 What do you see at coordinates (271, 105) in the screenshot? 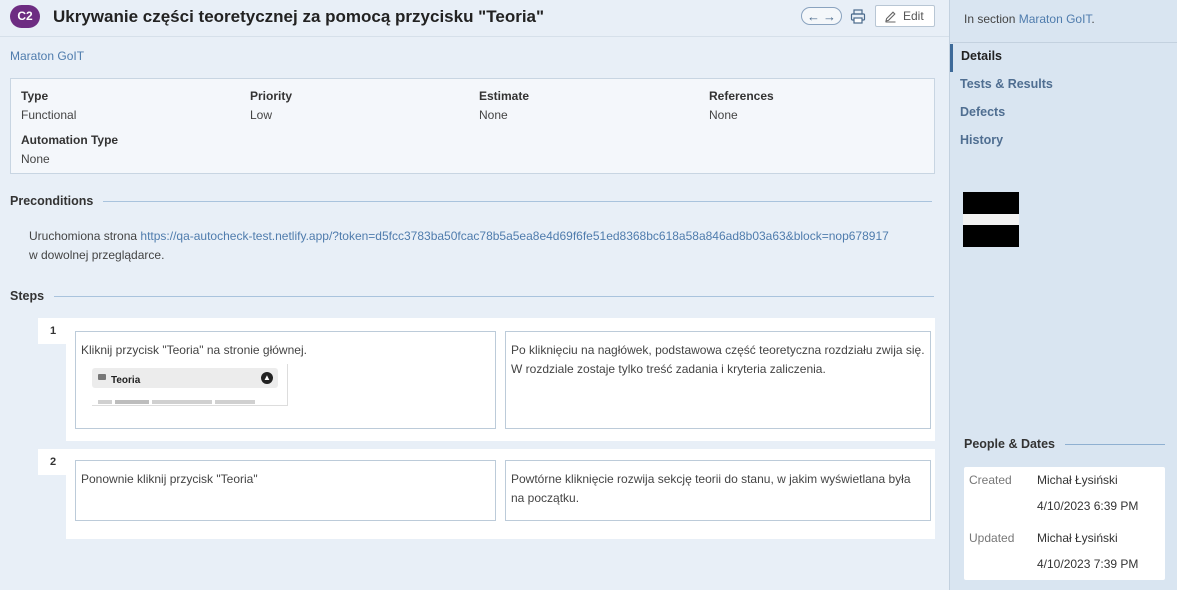
I see `field-priority: Priority Low` at bounding box center [271, 105].